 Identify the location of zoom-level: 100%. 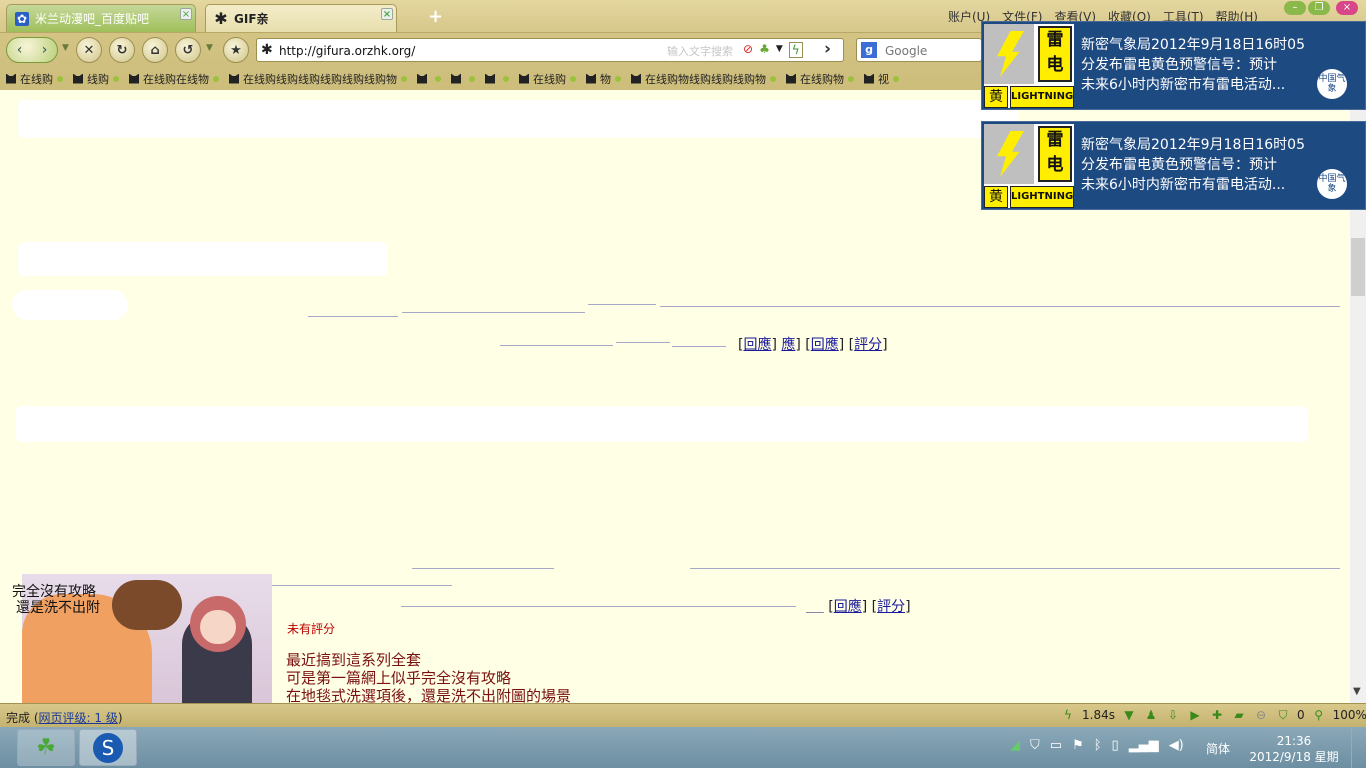
(1349, 715).